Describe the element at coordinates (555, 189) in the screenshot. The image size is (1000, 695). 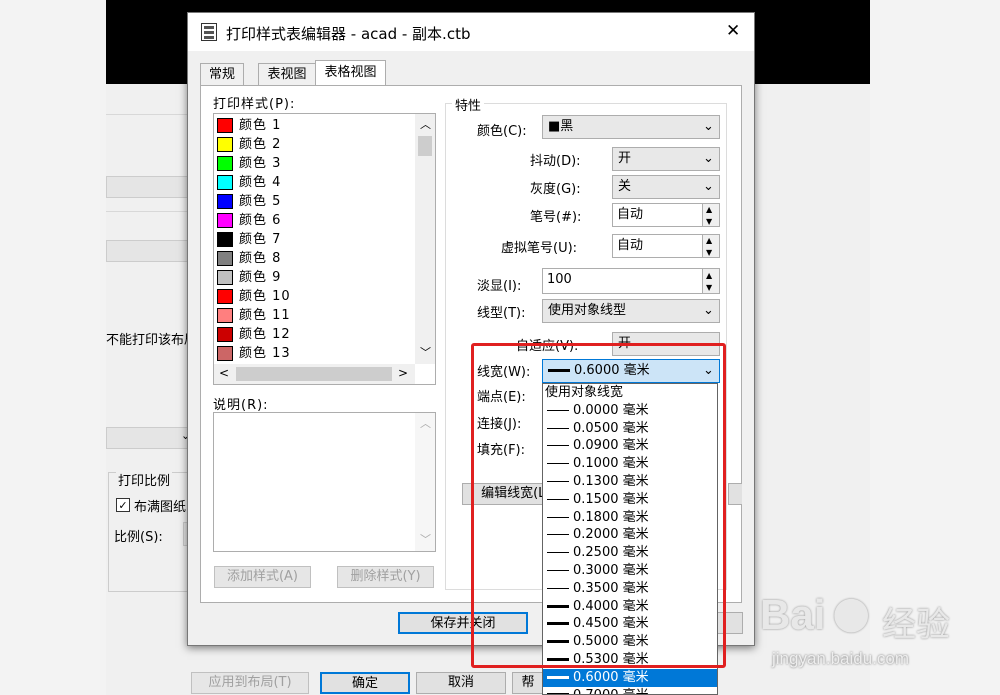
I see `grayscale-label: 灰度(G):` at that location.